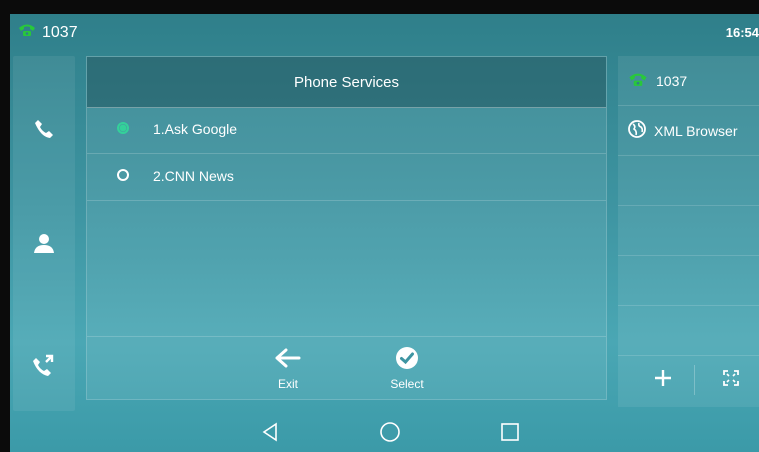 The height and width of the screenshot is (452, 759). I want to click on radio-selected-icon, so click(123, 128).